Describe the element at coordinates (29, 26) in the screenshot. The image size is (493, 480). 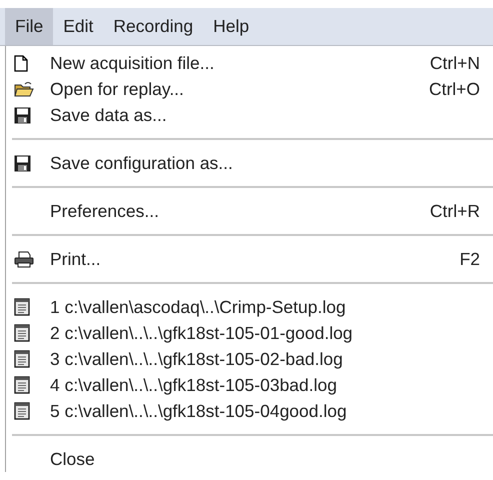
I see `menu-title: File` at that location.